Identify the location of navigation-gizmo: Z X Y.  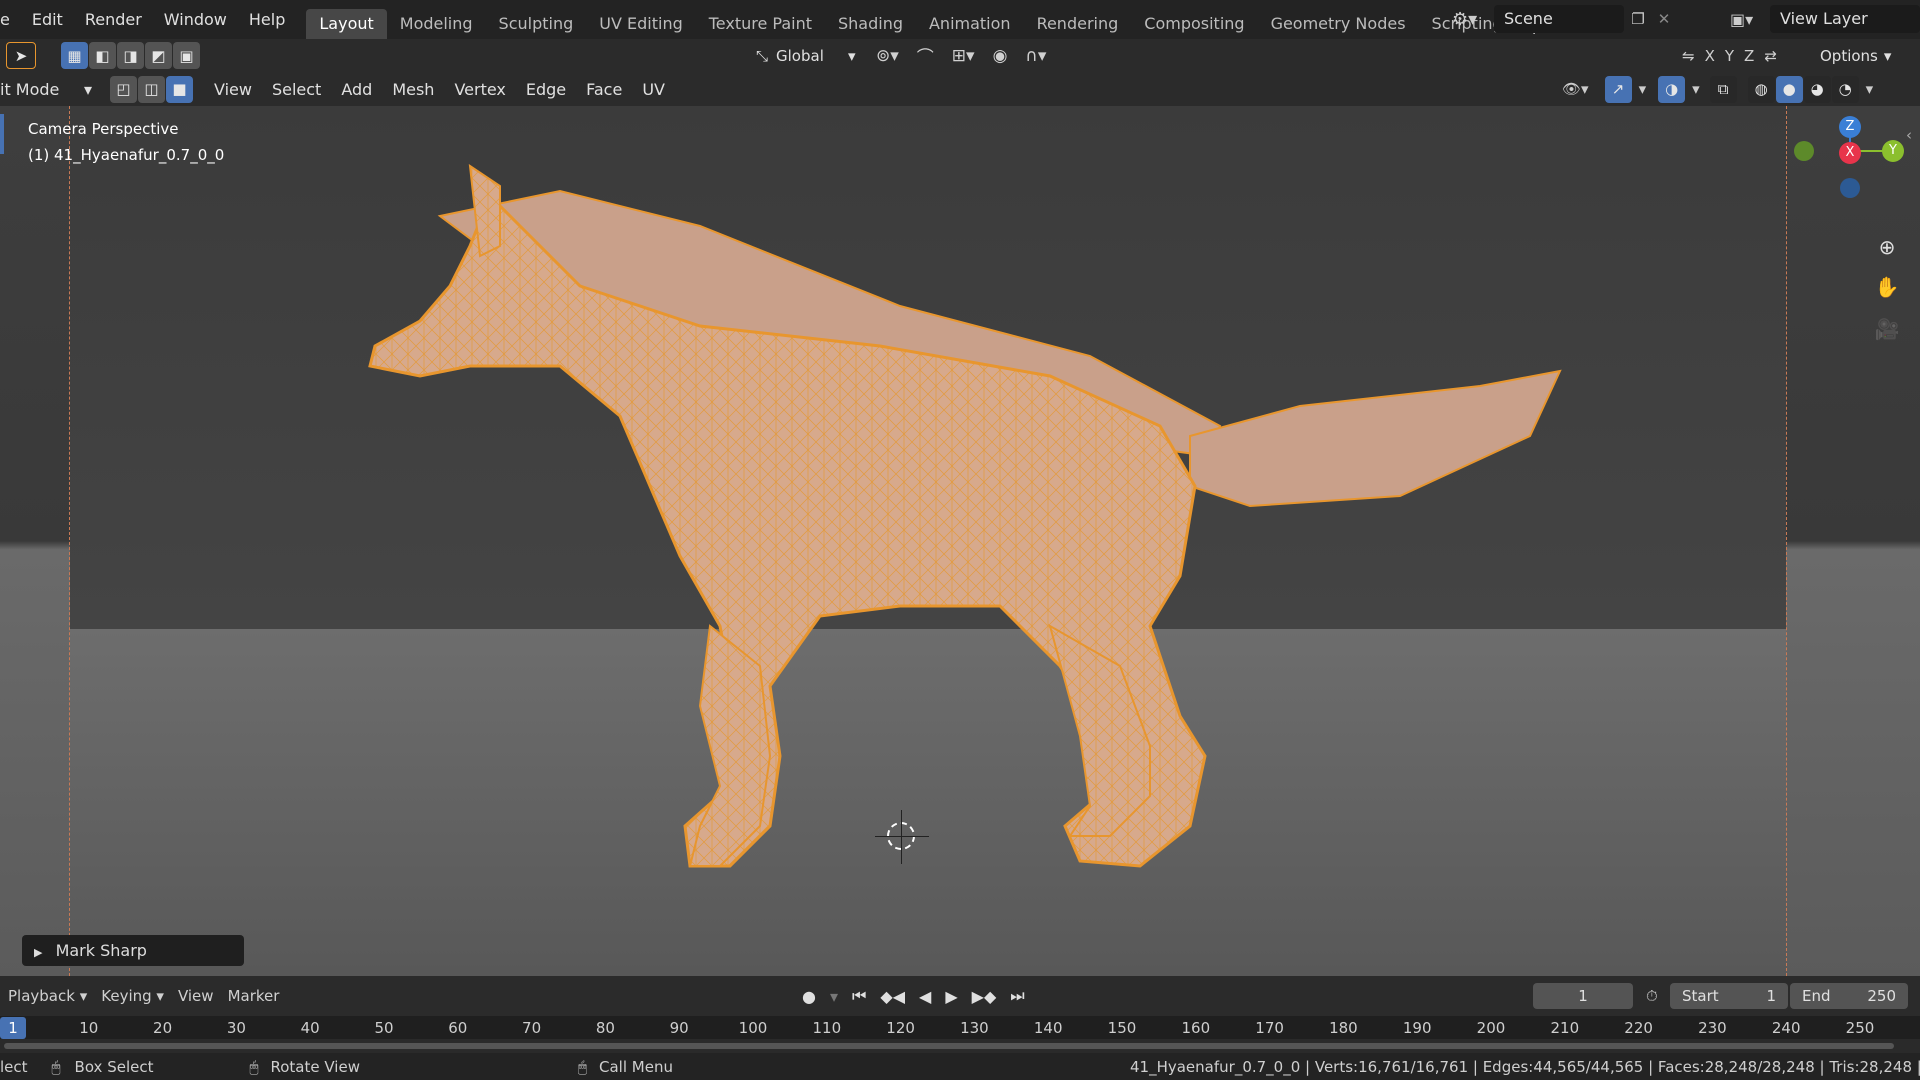
(1848, 171).